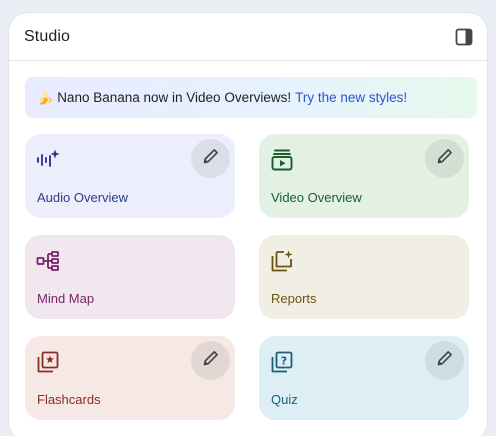  I want to click on quiz-card: ? Quiz, so click(364, 378).